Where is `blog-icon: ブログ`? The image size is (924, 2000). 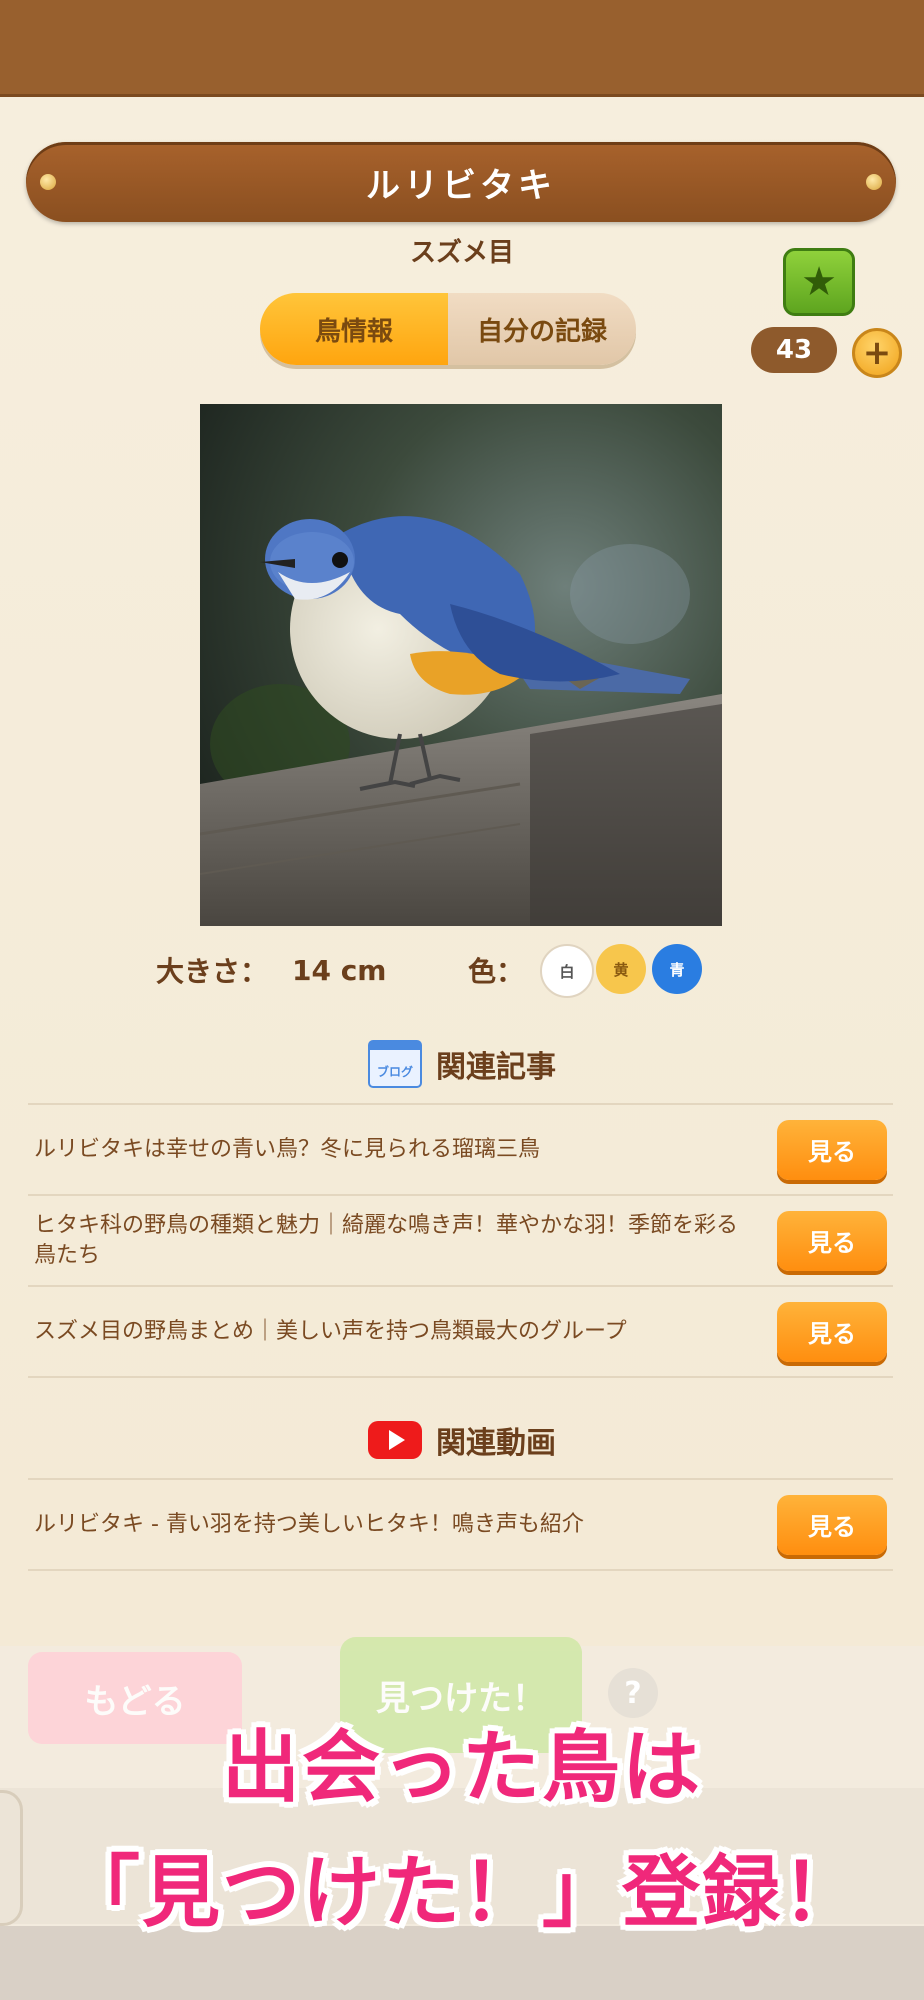
blog-icon: ブログ is located at coordinates (395, 1064).